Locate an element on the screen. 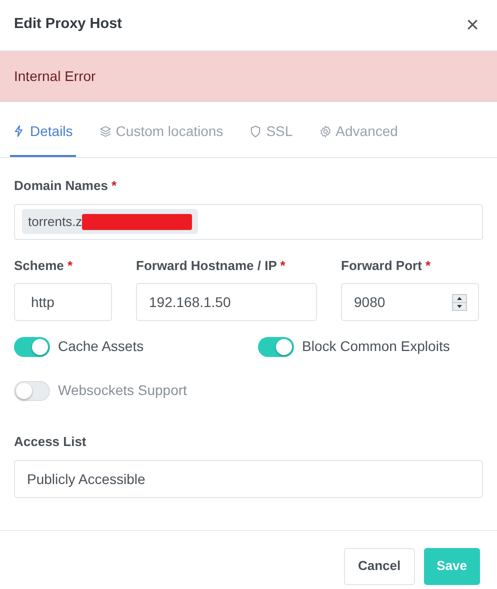 The image size is (497, 589). close-button: × is located at coordinates (472, 25).